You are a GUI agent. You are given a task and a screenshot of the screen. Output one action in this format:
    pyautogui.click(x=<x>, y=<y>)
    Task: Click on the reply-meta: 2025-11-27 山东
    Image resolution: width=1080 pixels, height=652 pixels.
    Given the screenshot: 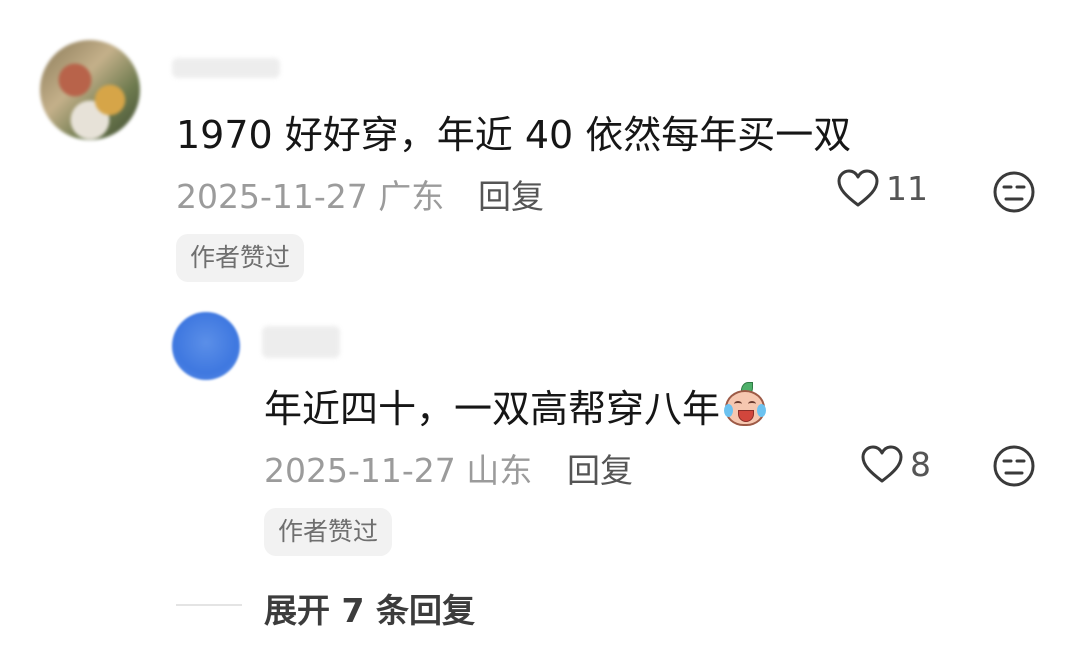 What is the action you would take?
    pyautogui.click(x=398, y=468)
    